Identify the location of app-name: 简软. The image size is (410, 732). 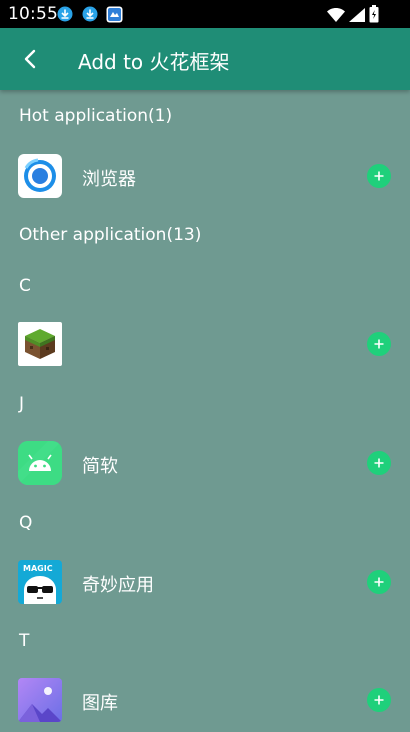
(100, 466).